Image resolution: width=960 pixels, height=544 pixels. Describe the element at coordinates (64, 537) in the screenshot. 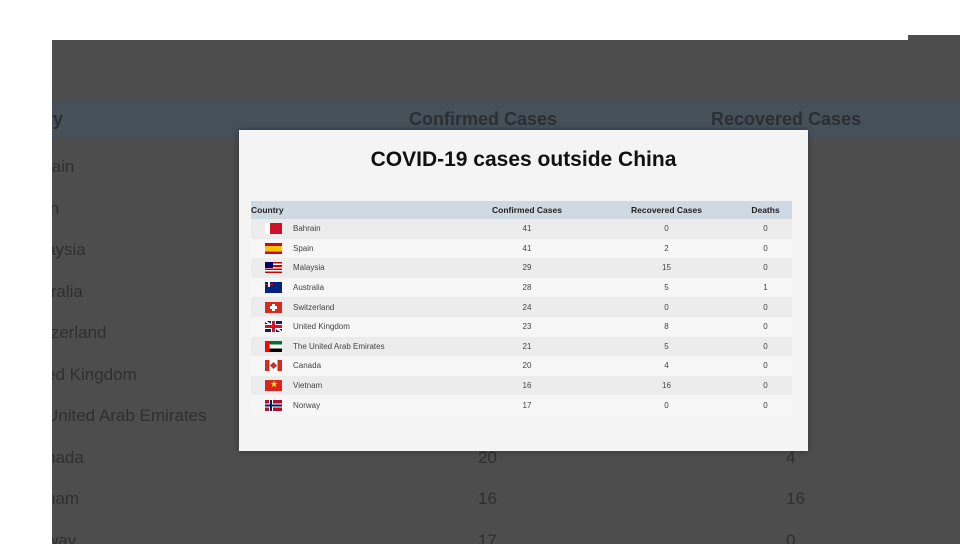

I see `background-row-country: way` at that location.